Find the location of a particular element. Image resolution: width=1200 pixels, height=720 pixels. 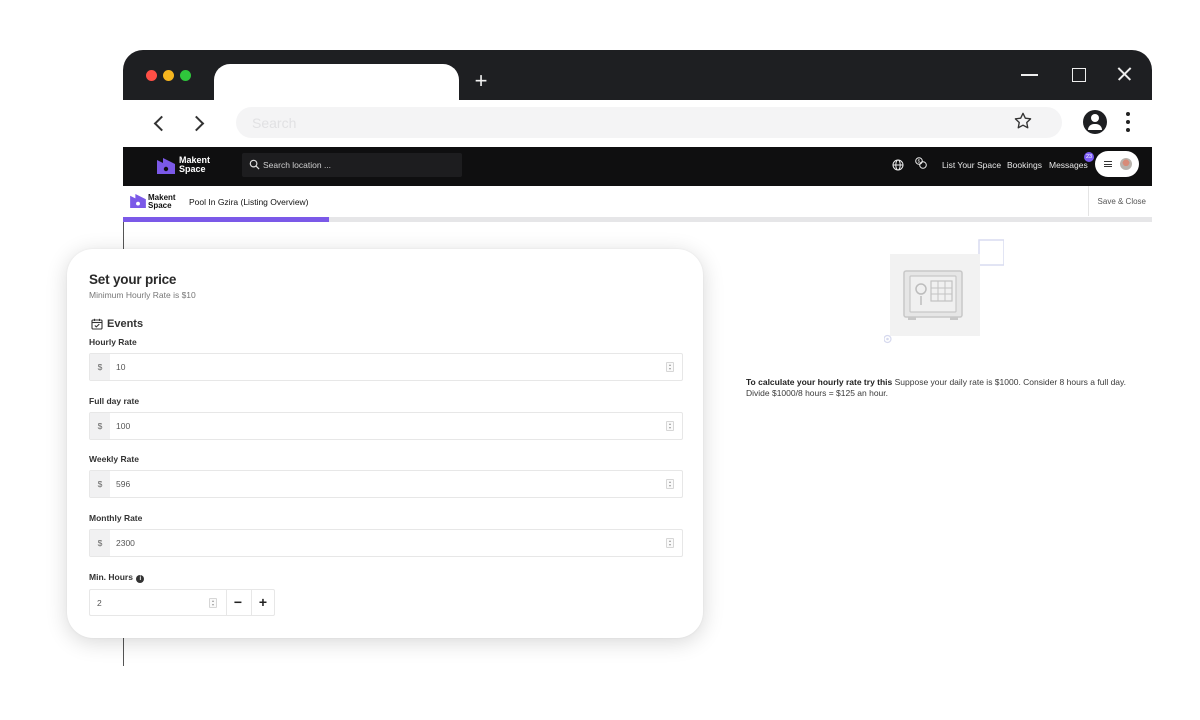

min-hours-stepper: − + is located at coordinates (182, 602).